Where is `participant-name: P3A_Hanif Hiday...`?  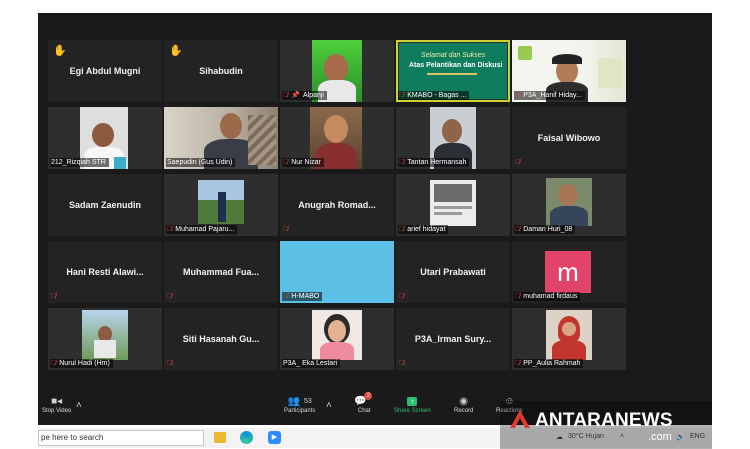 participant-name: P3A_Hanif Hiday... is located at coordinates (552, 95).